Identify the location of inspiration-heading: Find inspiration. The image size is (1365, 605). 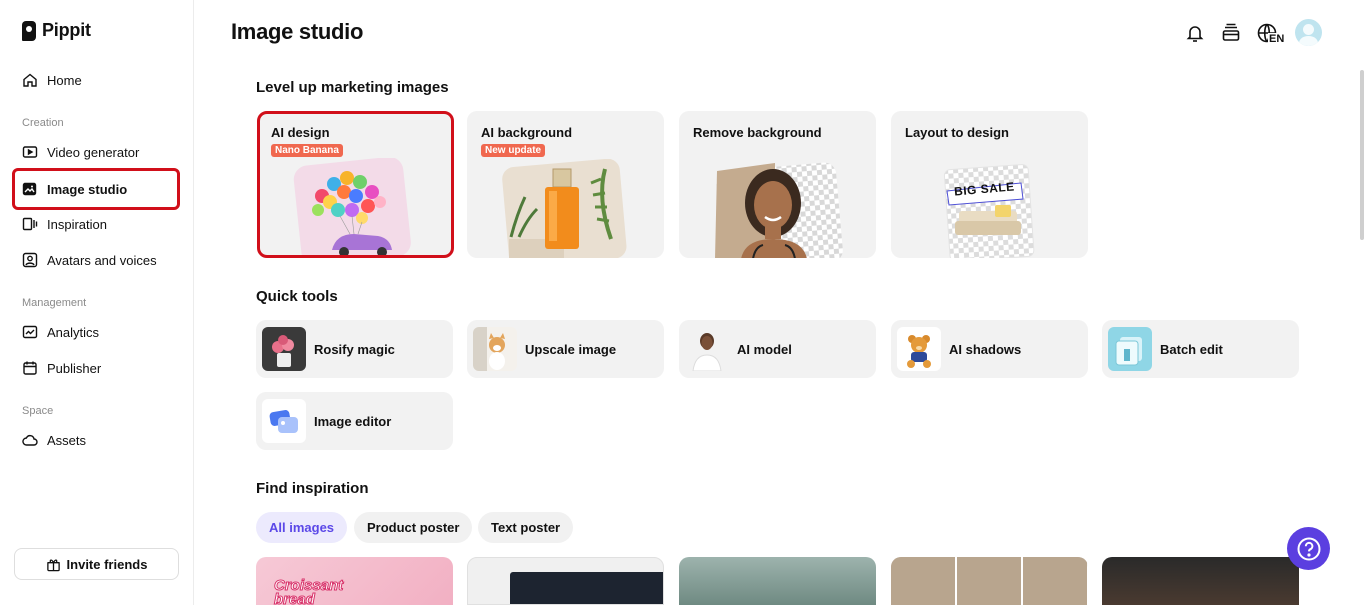
(312, 488).